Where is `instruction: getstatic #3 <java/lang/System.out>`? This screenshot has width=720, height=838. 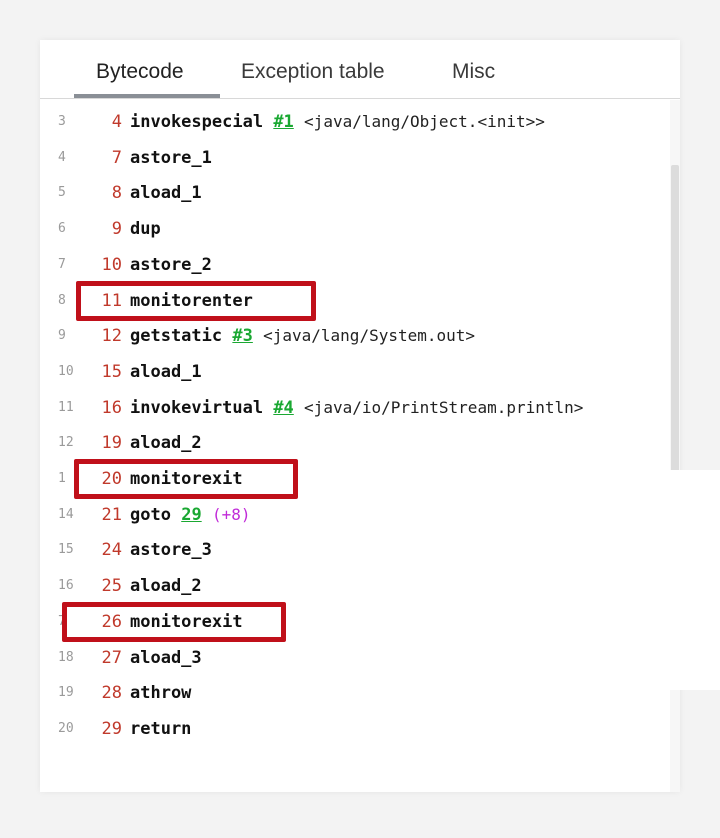 instruction: getstatic #3 <java/lang/System.out> is located at coordinates (302, 336).